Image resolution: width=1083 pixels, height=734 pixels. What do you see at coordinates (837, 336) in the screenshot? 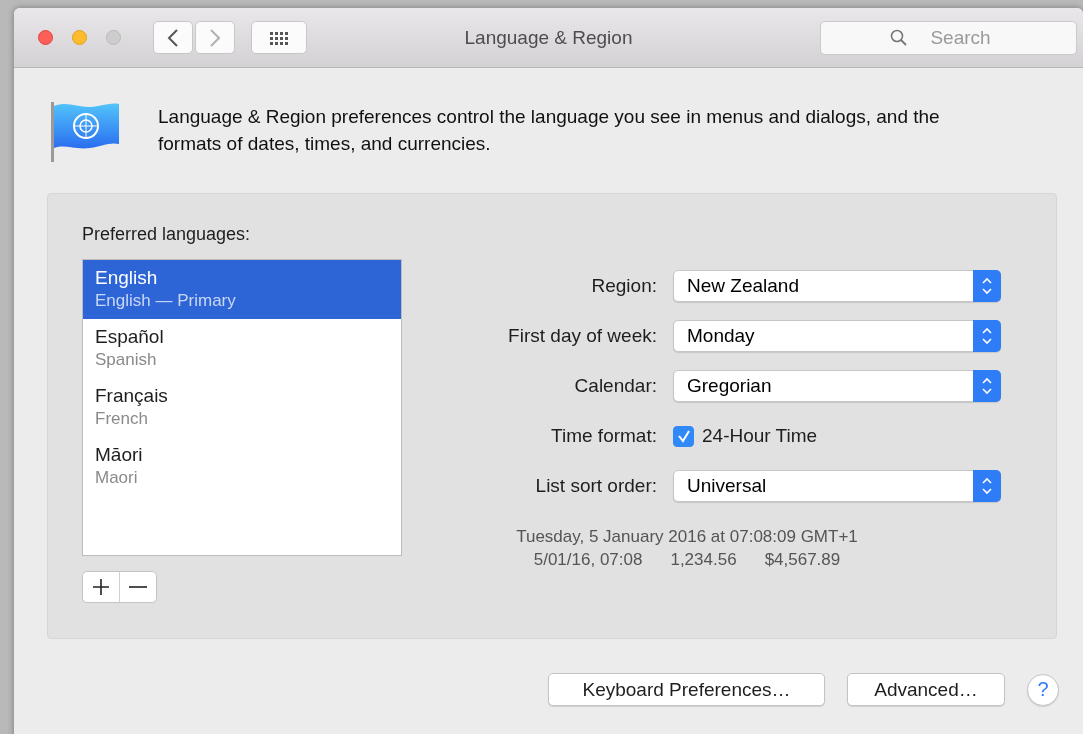
I see `popup-menu: Monday` at bounding box center [837, 336].